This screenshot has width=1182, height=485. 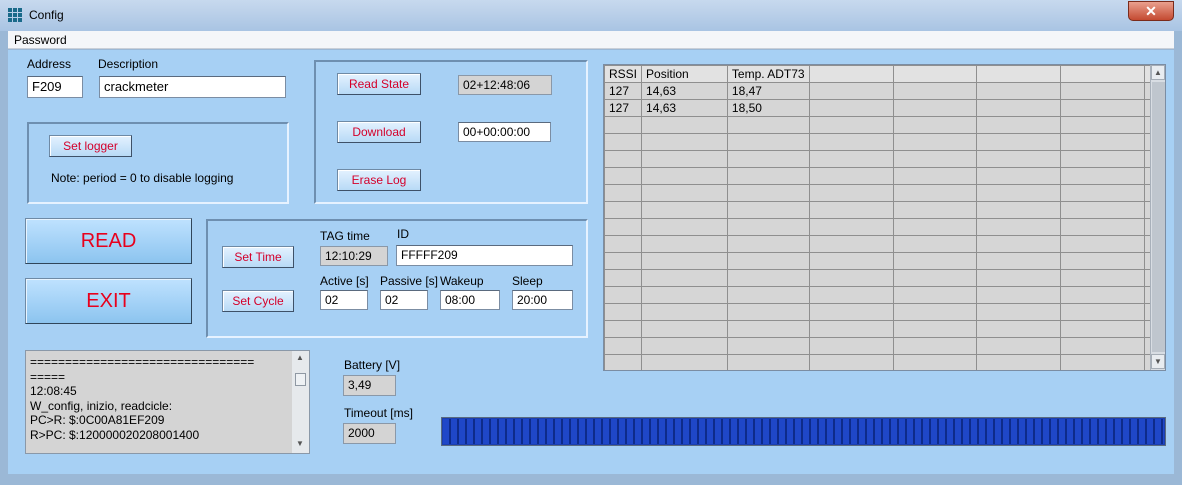 What do you see at coordinates (1151, 11) in the screenshot?
I see `close-button: ✕` at bounding box center [1151, 11].